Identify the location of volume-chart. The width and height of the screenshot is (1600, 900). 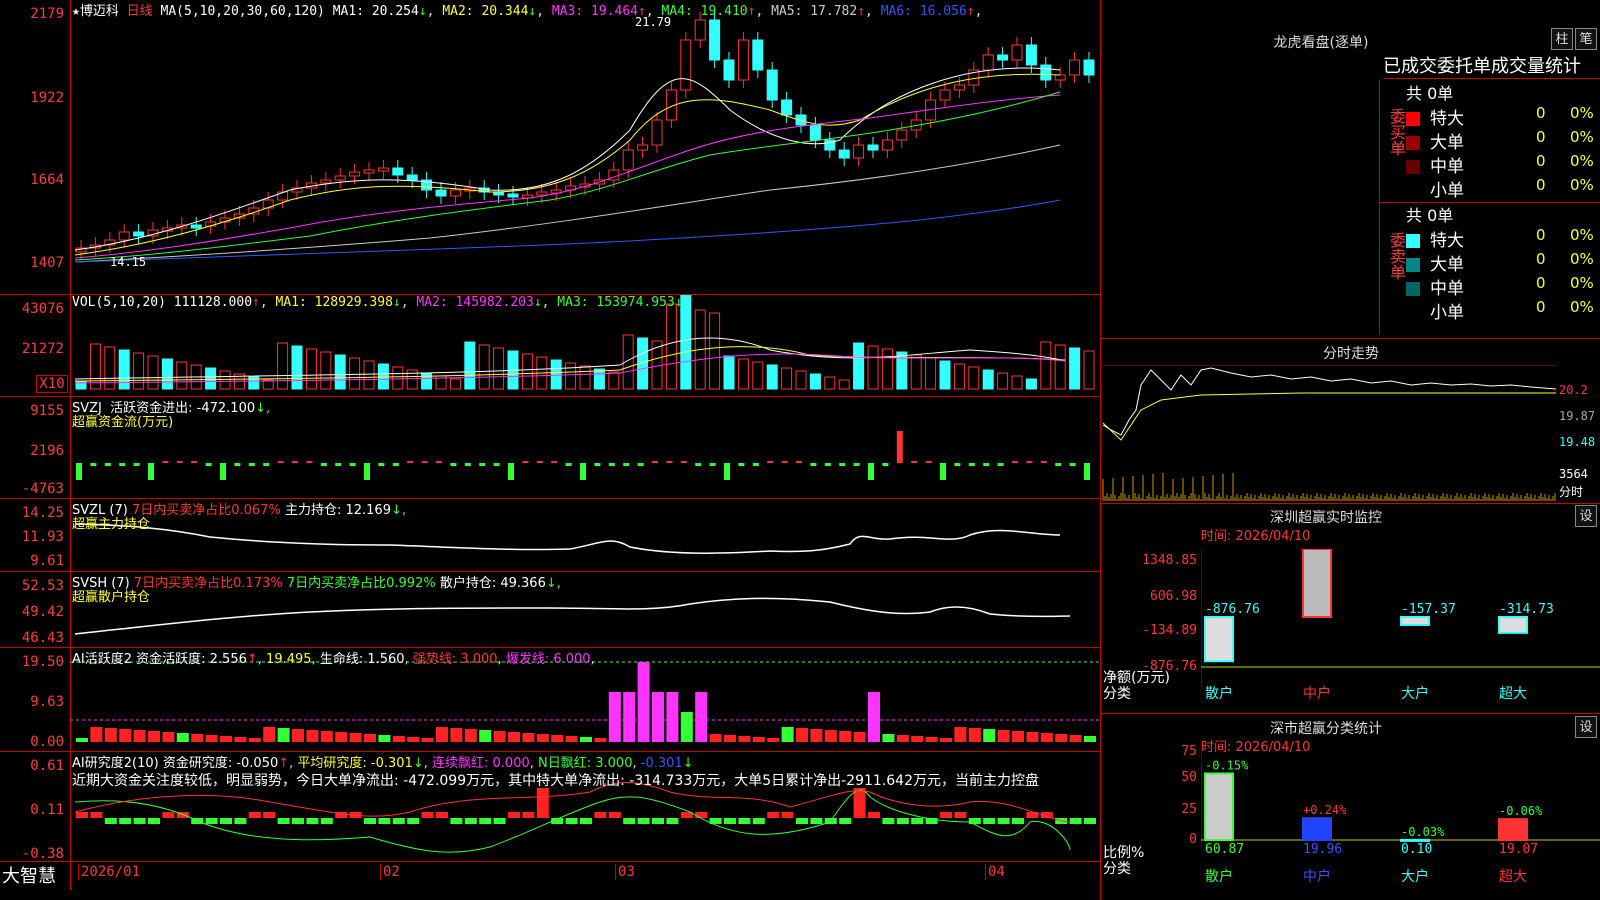
(585, 346).